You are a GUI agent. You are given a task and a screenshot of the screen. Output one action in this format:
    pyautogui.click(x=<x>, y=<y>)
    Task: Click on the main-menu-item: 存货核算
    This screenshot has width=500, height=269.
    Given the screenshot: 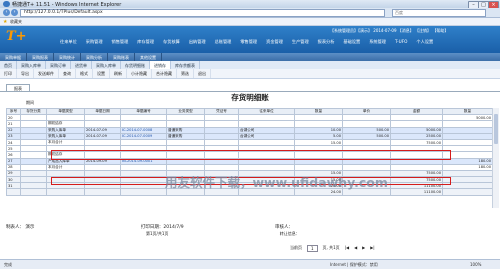 What is the action you would take?
    pyautogui.click(x=171, y=43)
    